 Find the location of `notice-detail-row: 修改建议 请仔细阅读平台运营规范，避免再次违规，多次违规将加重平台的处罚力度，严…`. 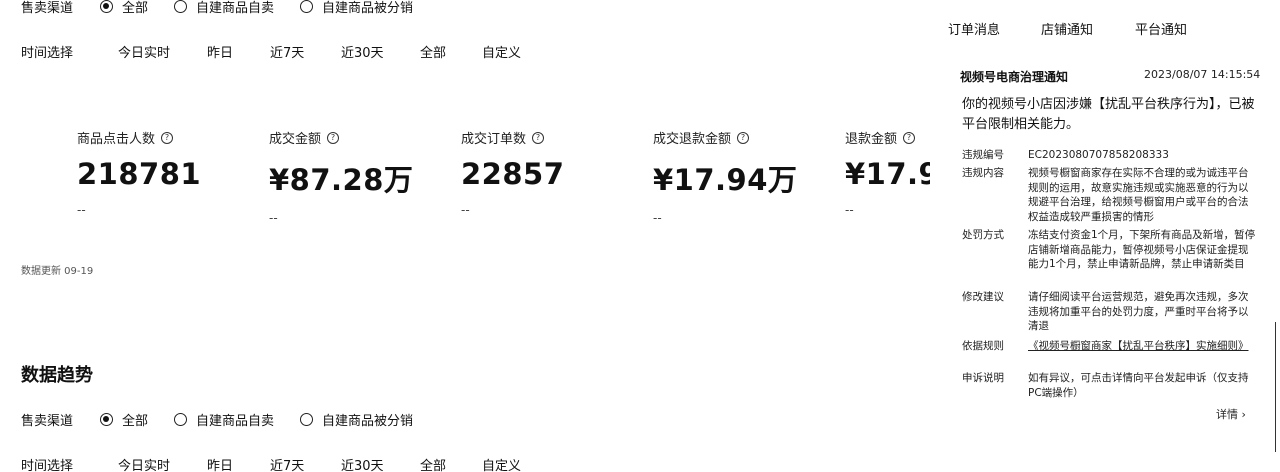

notice-detail-row: 修改建议 请仔细阅读平台运营规范，避免再次违规，多次违规将加重平台的处罚力度，严… is located at coordinates (1112, 312).